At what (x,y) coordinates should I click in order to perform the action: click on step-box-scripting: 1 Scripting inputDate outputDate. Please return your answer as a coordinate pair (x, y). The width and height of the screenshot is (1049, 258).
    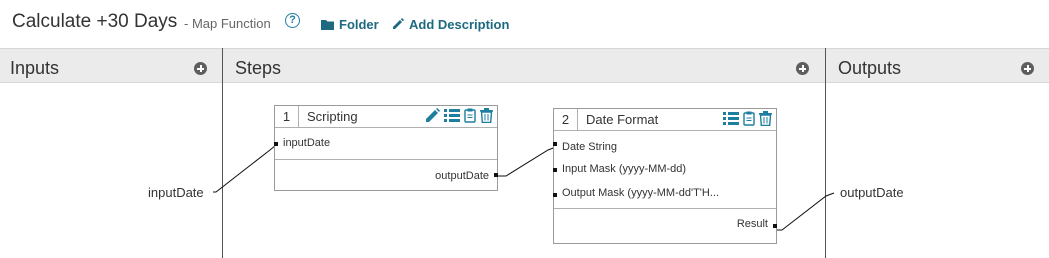
    Looking at the image, I should click on (386, 148).